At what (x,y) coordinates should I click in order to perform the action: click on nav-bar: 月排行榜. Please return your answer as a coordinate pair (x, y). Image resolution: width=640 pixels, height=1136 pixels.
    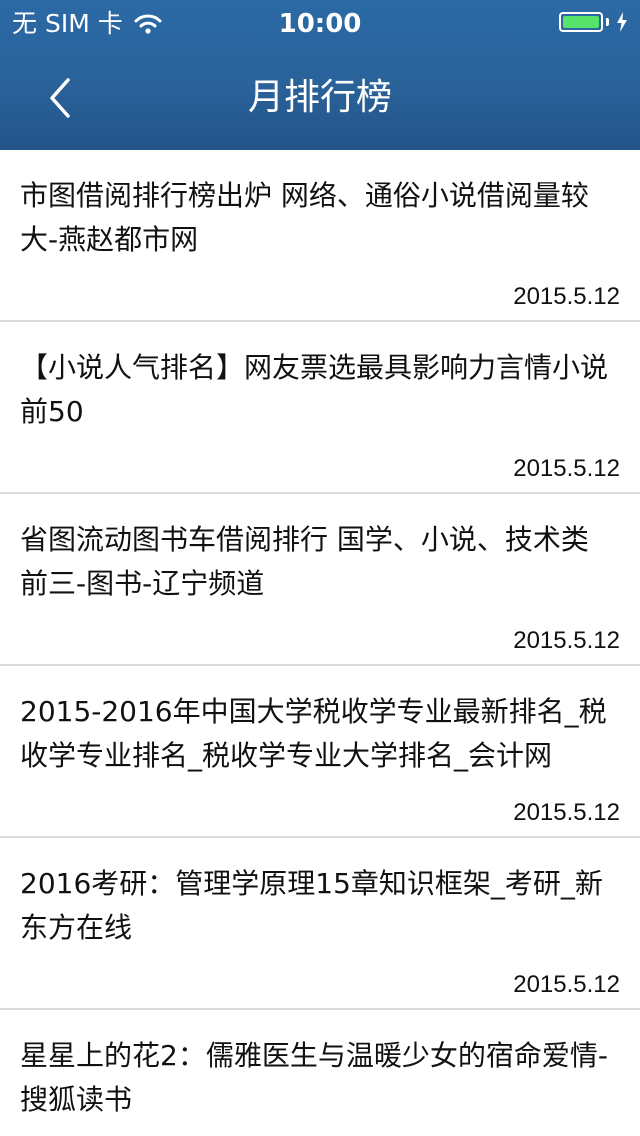
    Looking at the image, I should click on (320, 98).